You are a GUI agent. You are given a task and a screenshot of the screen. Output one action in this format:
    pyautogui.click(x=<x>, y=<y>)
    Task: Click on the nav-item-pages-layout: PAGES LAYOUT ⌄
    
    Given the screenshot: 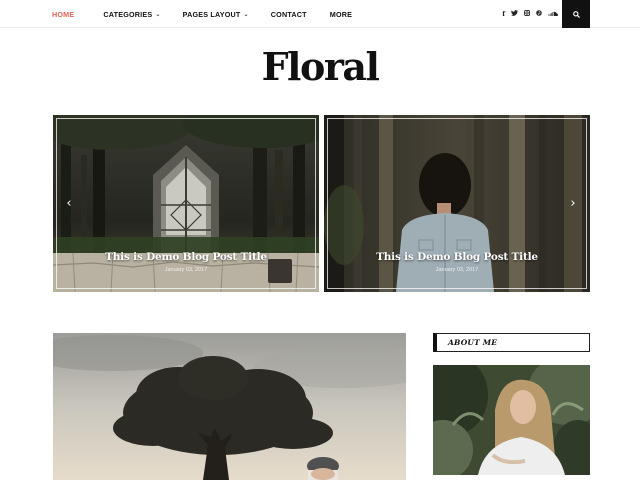 What is the action you would take?
    pyautogui.click(x=216, y=14)
    